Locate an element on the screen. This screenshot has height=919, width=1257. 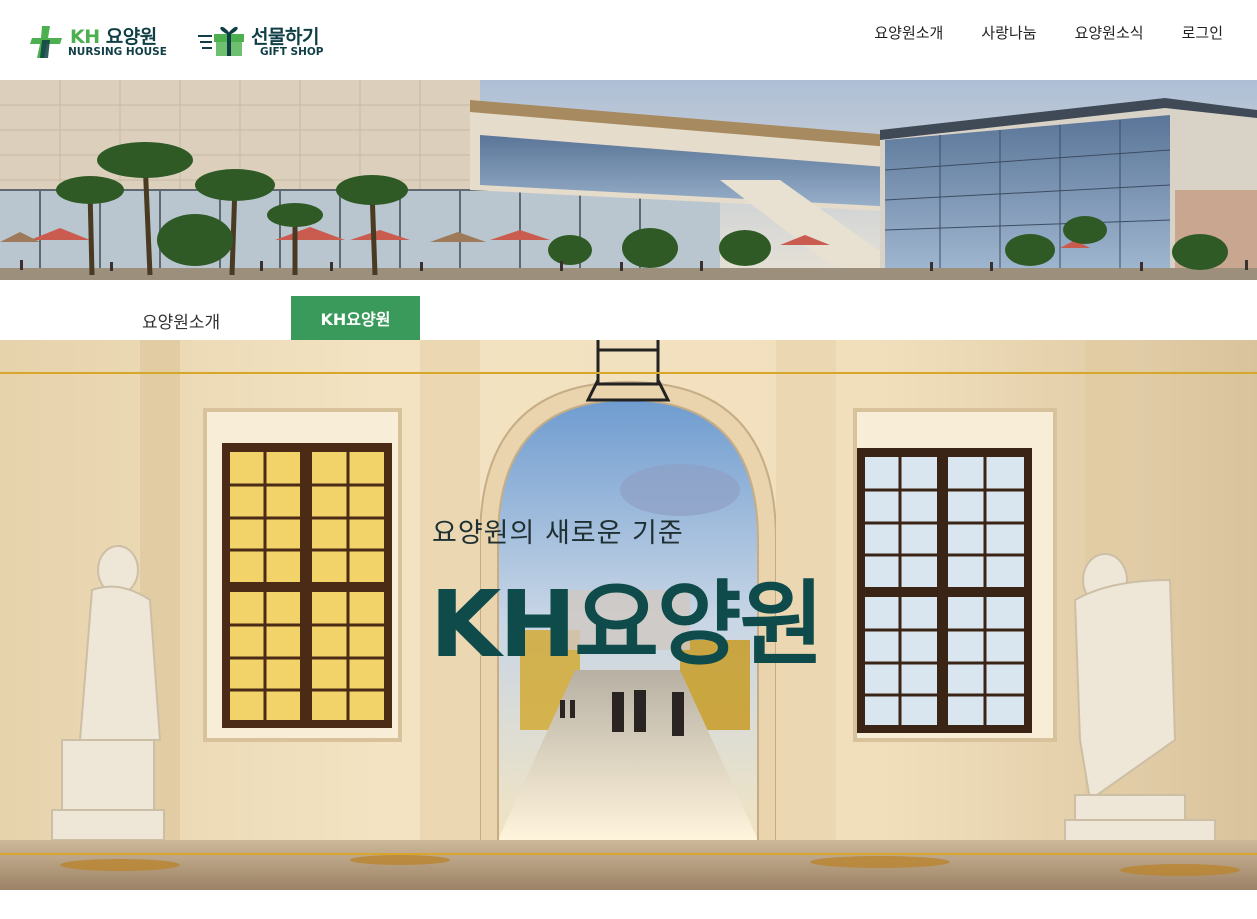
kh-logo-title: KH 요양원 is located at coordinates (113, 37).